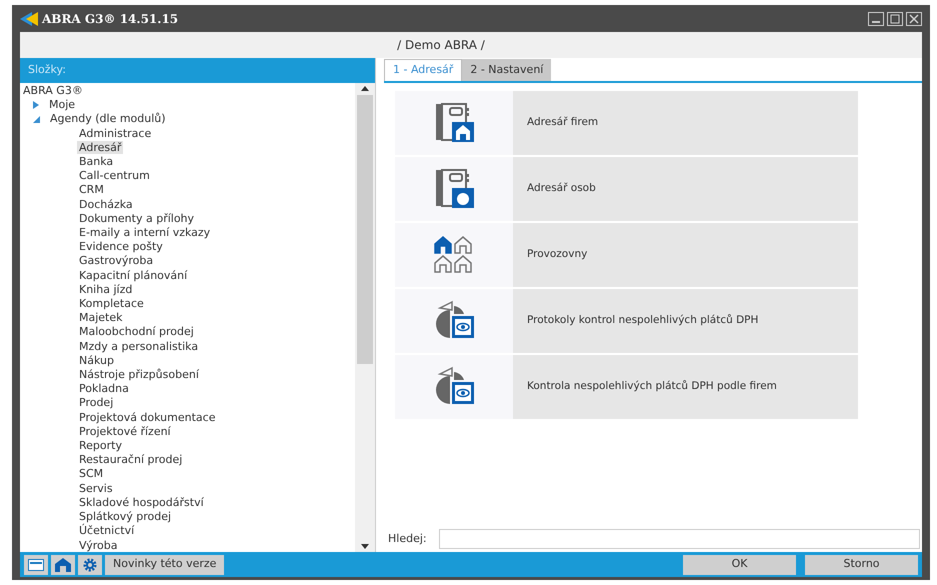 This screenshot has height=585, width=937. What do you see at coordinates (164, 564) in the screenshot?
I see `news-button: Novinky této verze` at bounding box center [164, 564].